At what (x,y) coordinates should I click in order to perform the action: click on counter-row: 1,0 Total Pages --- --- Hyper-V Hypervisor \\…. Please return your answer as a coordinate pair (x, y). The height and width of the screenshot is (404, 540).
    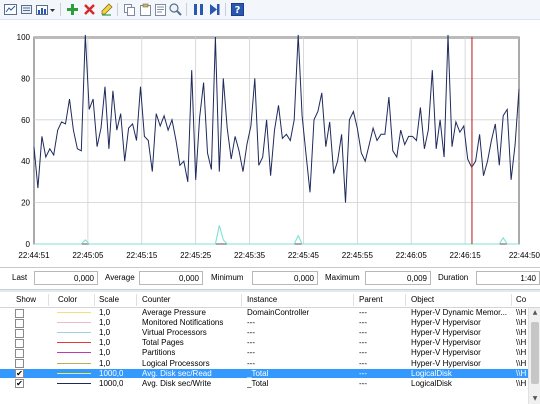
    Looking at the image, I should click on (264, 343).